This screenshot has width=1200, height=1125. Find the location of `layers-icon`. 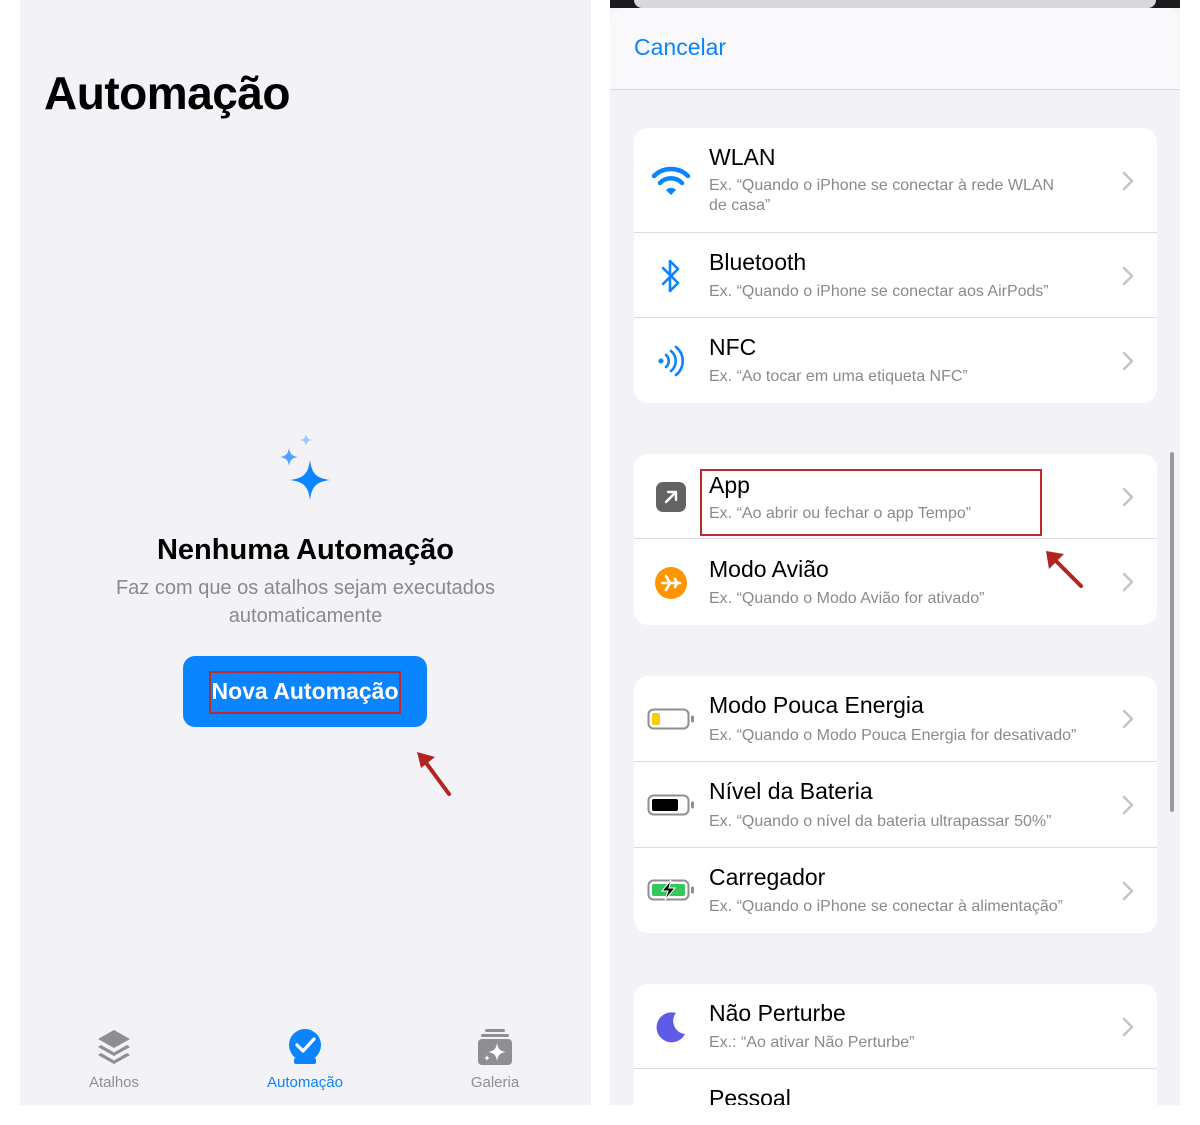

layers-icon is located at coordinates (114, 1047).